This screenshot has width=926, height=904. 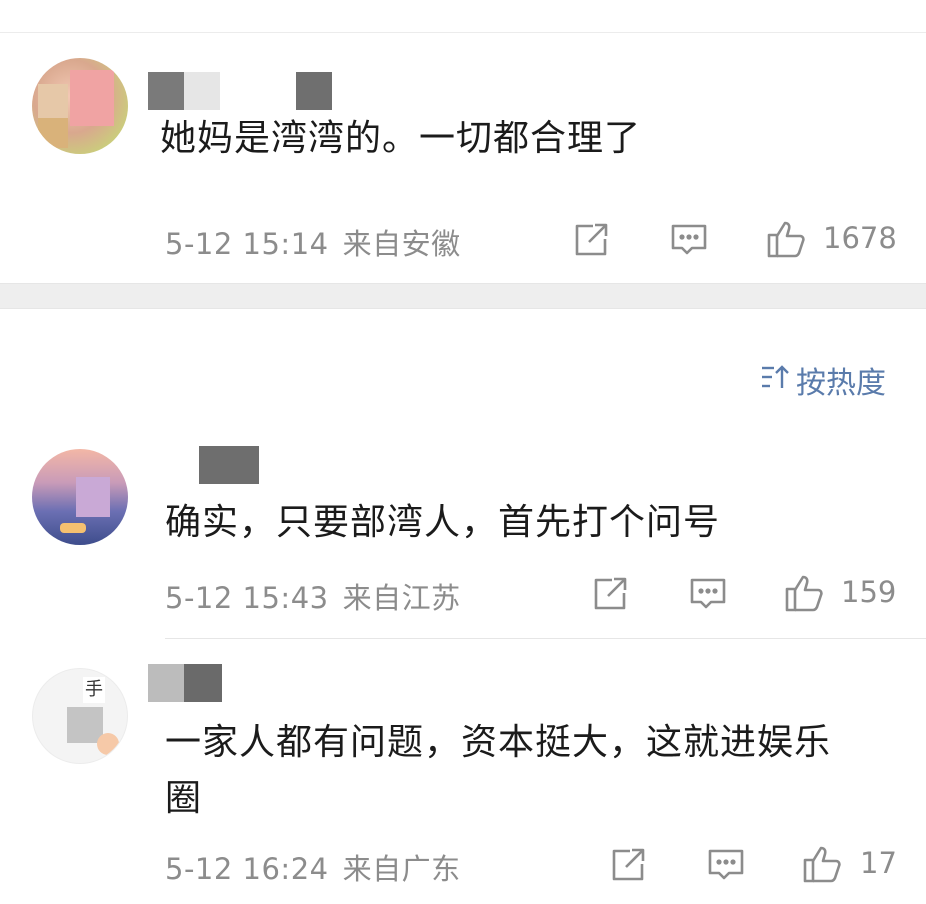 I want to click on comment-date: 5-12 16:24, so click(x=247, y=869).